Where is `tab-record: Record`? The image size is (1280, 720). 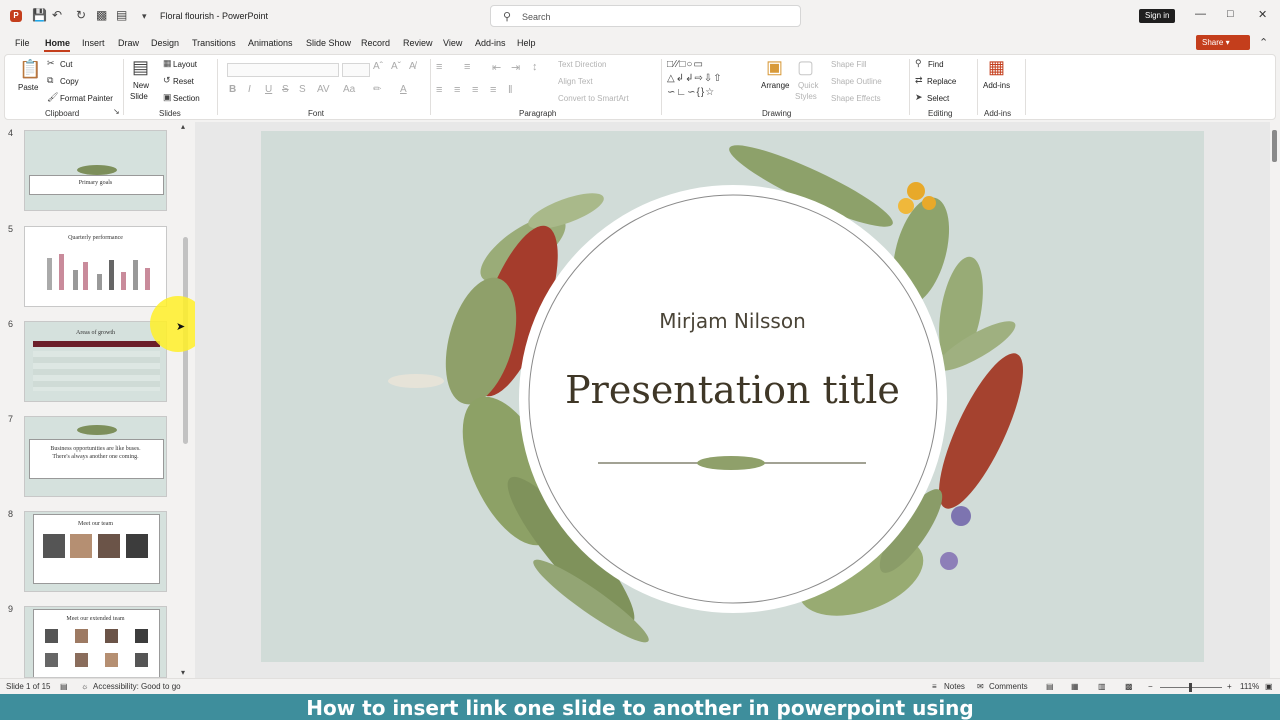 tab-record: Record is located at coordinates (375, 43).